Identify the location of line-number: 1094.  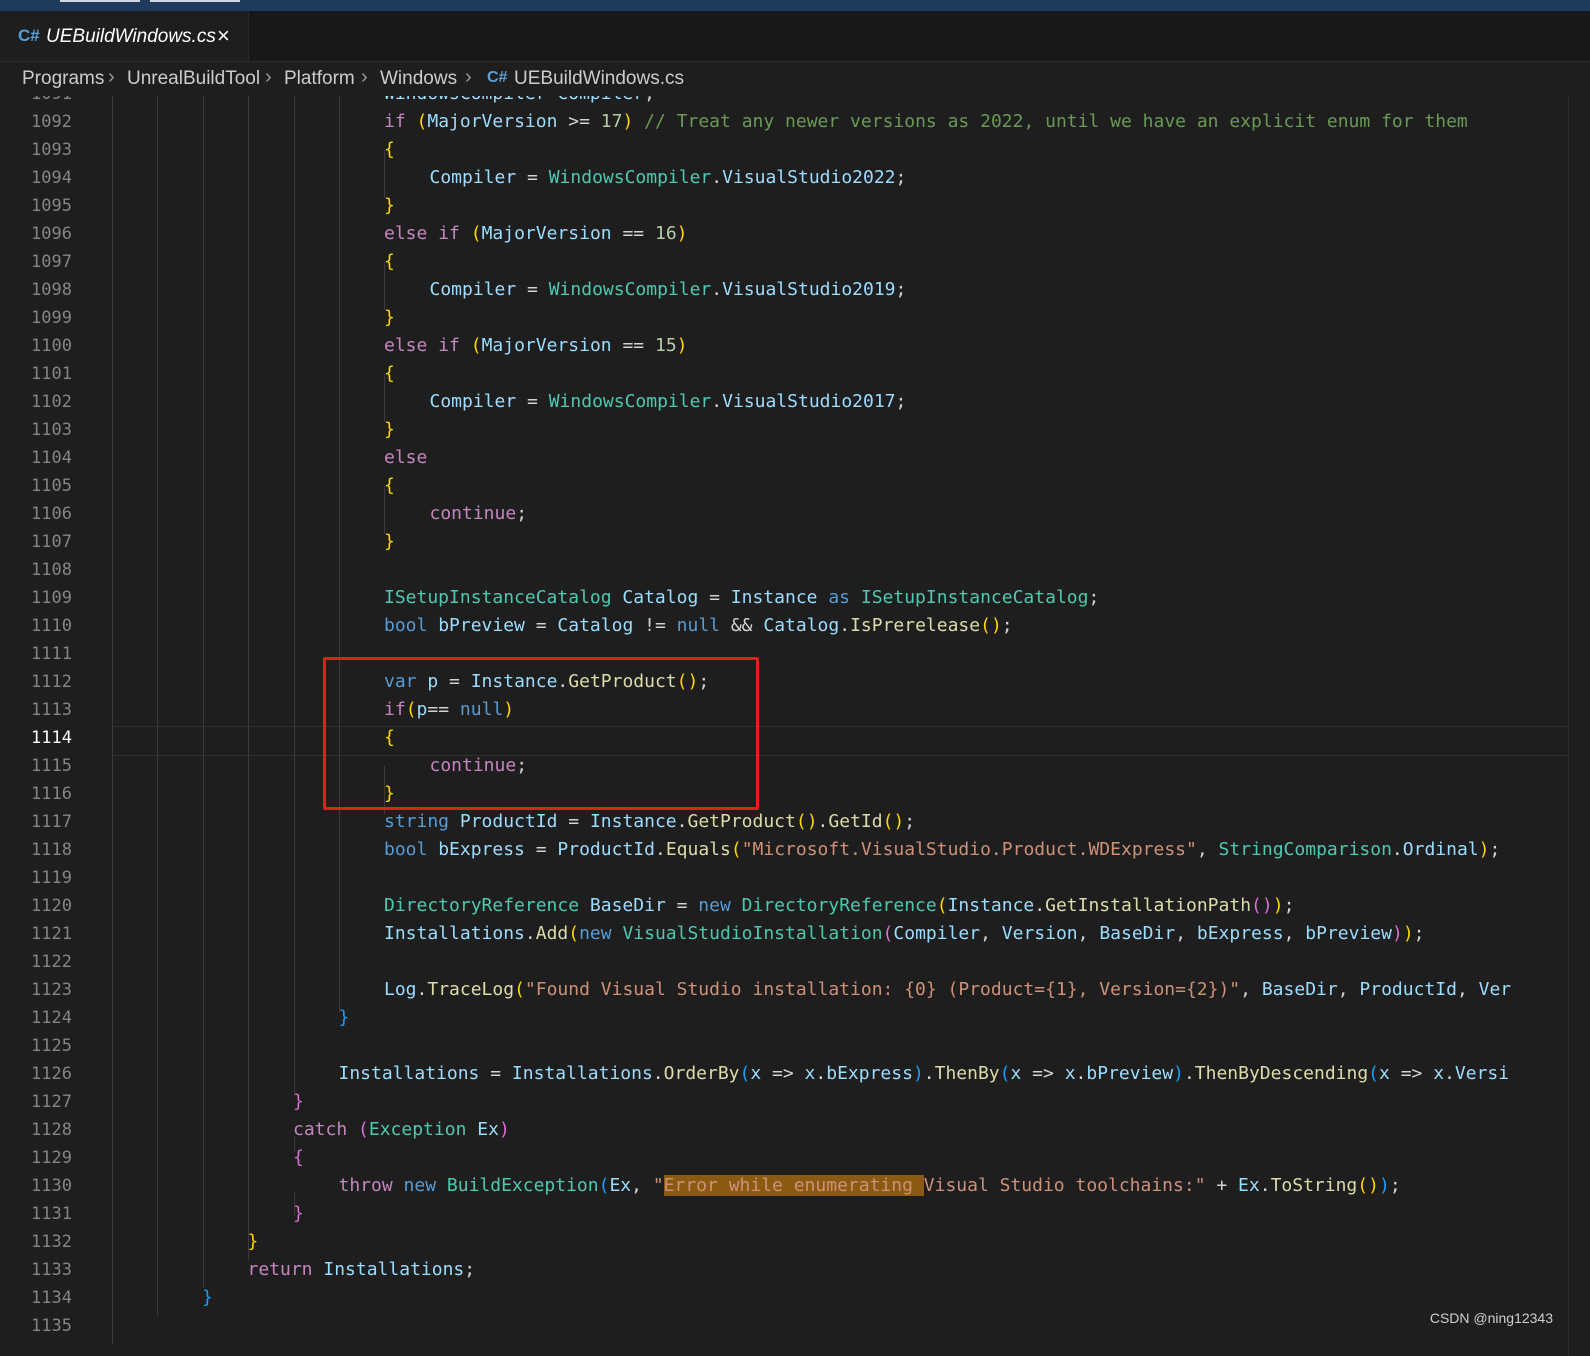
(51, 178).